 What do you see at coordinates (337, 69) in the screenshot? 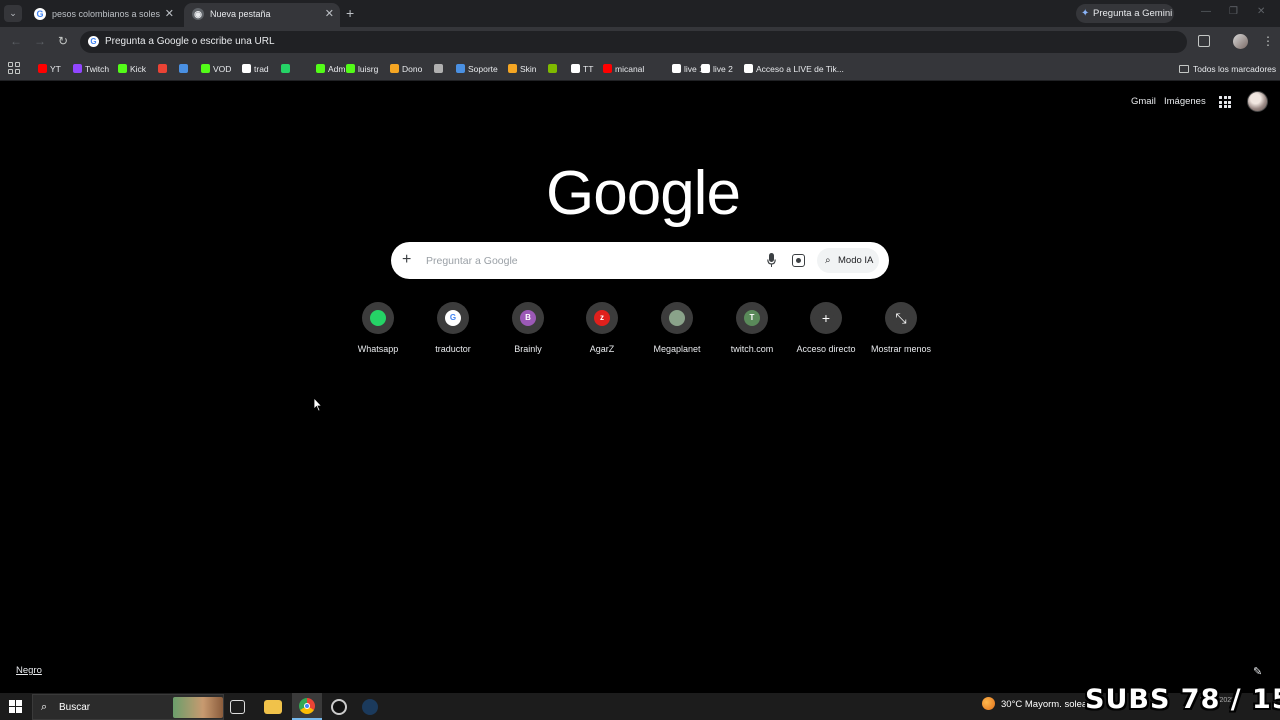
I see `bookmark-label: Adm` at bounding box center [337, 69].